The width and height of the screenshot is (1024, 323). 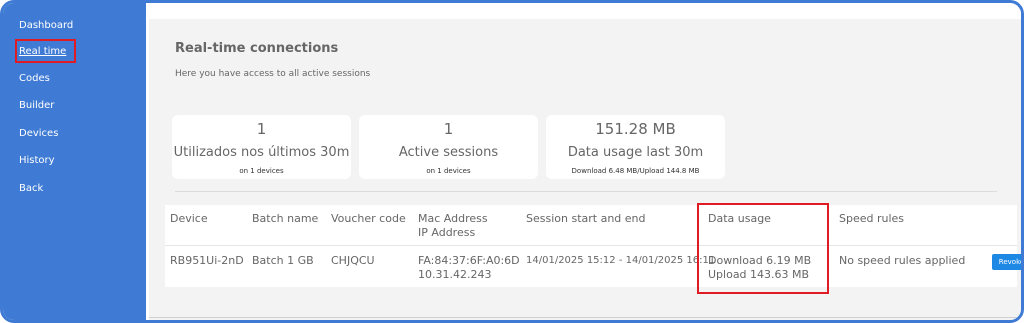 What do you see at coordinates (46, 26) in the screenshot?
I see `sidebar-item-dashboard: Dashboard` at bounding box center [46, 26].